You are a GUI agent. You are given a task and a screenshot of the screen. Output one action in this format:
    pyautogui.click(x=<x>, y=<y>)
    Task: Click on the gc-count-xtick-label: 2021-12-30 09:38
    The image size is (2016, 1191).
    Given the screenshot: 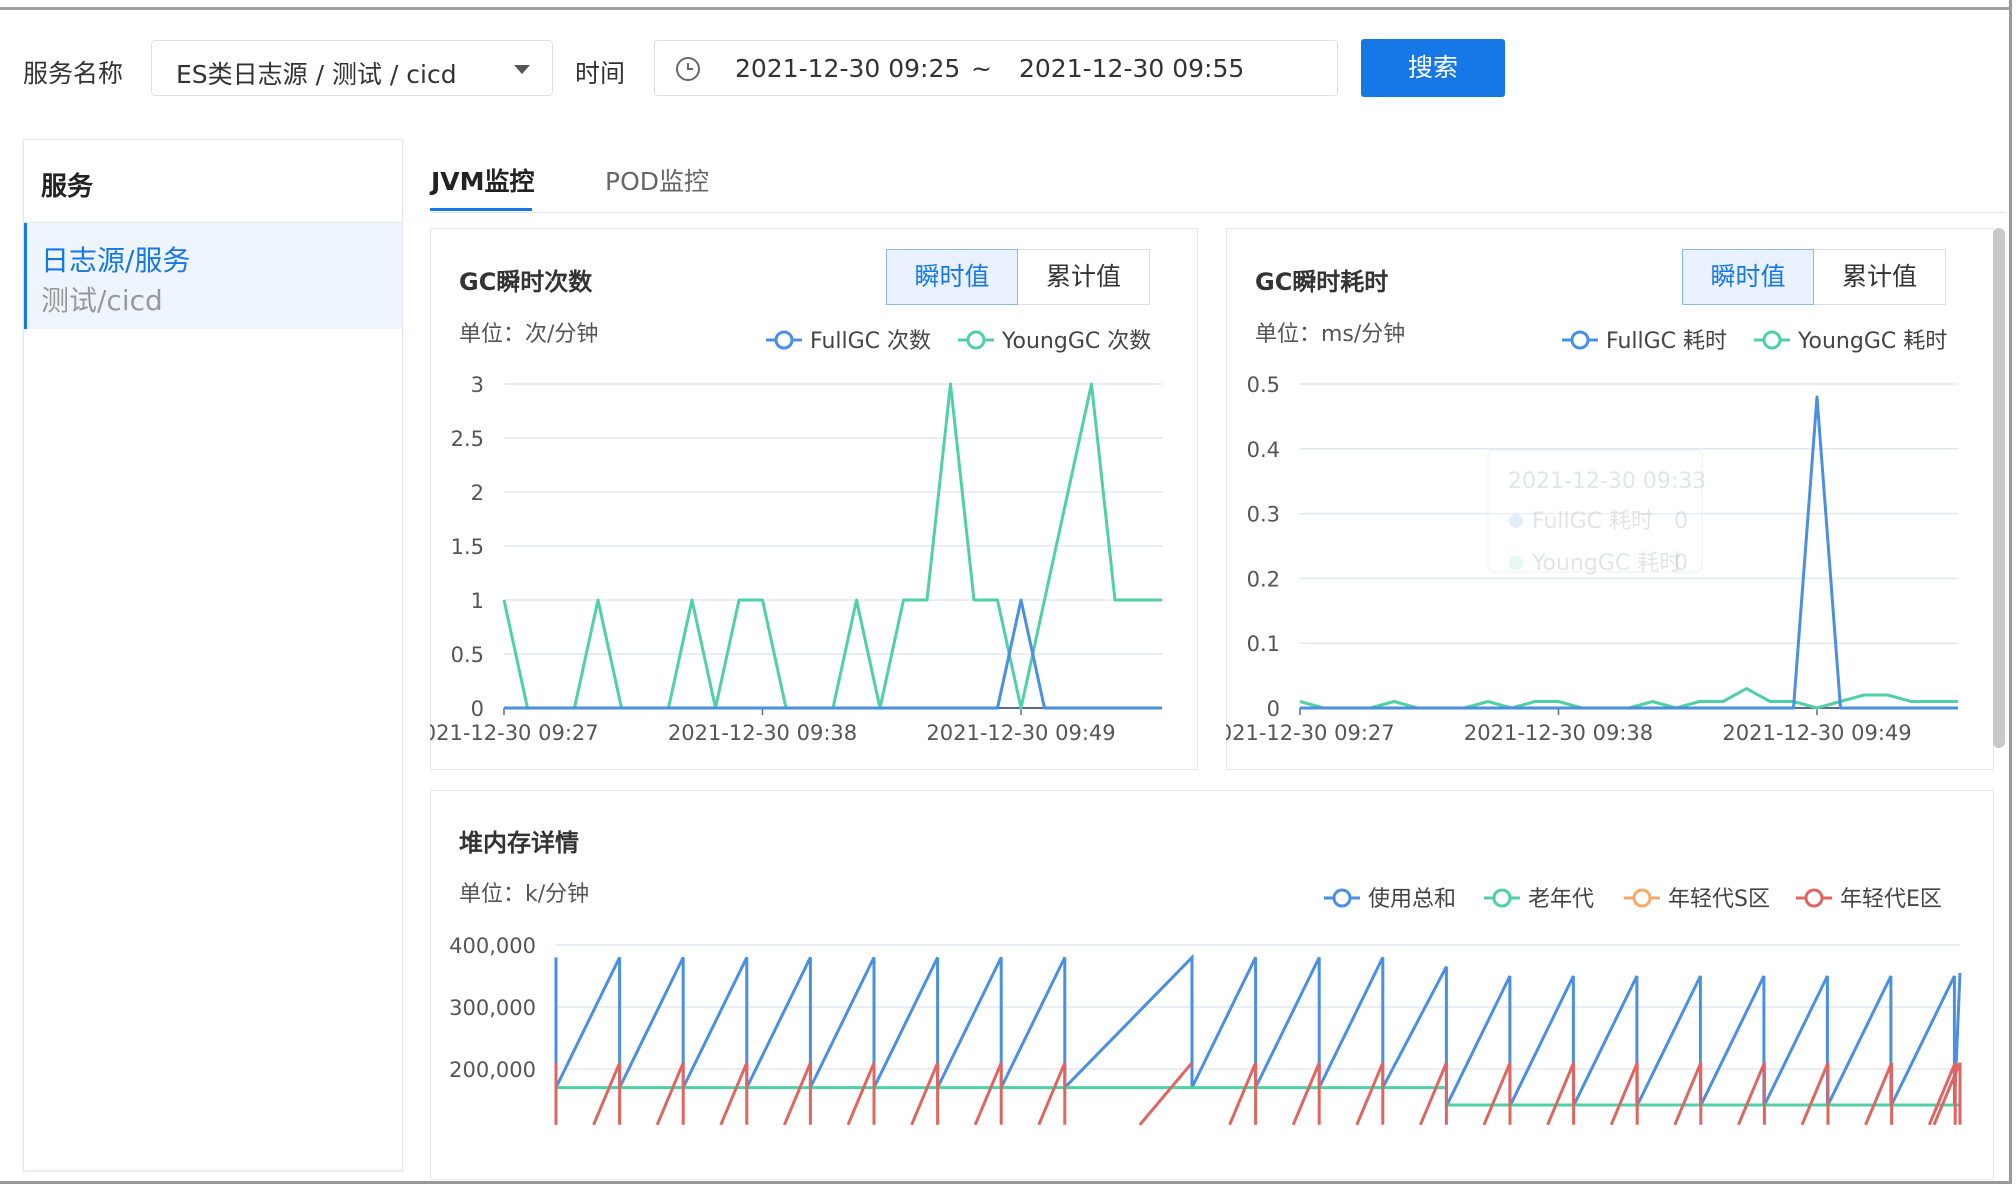 What is the action you would take?
    pyautogui.click(x=762, y=733)
    